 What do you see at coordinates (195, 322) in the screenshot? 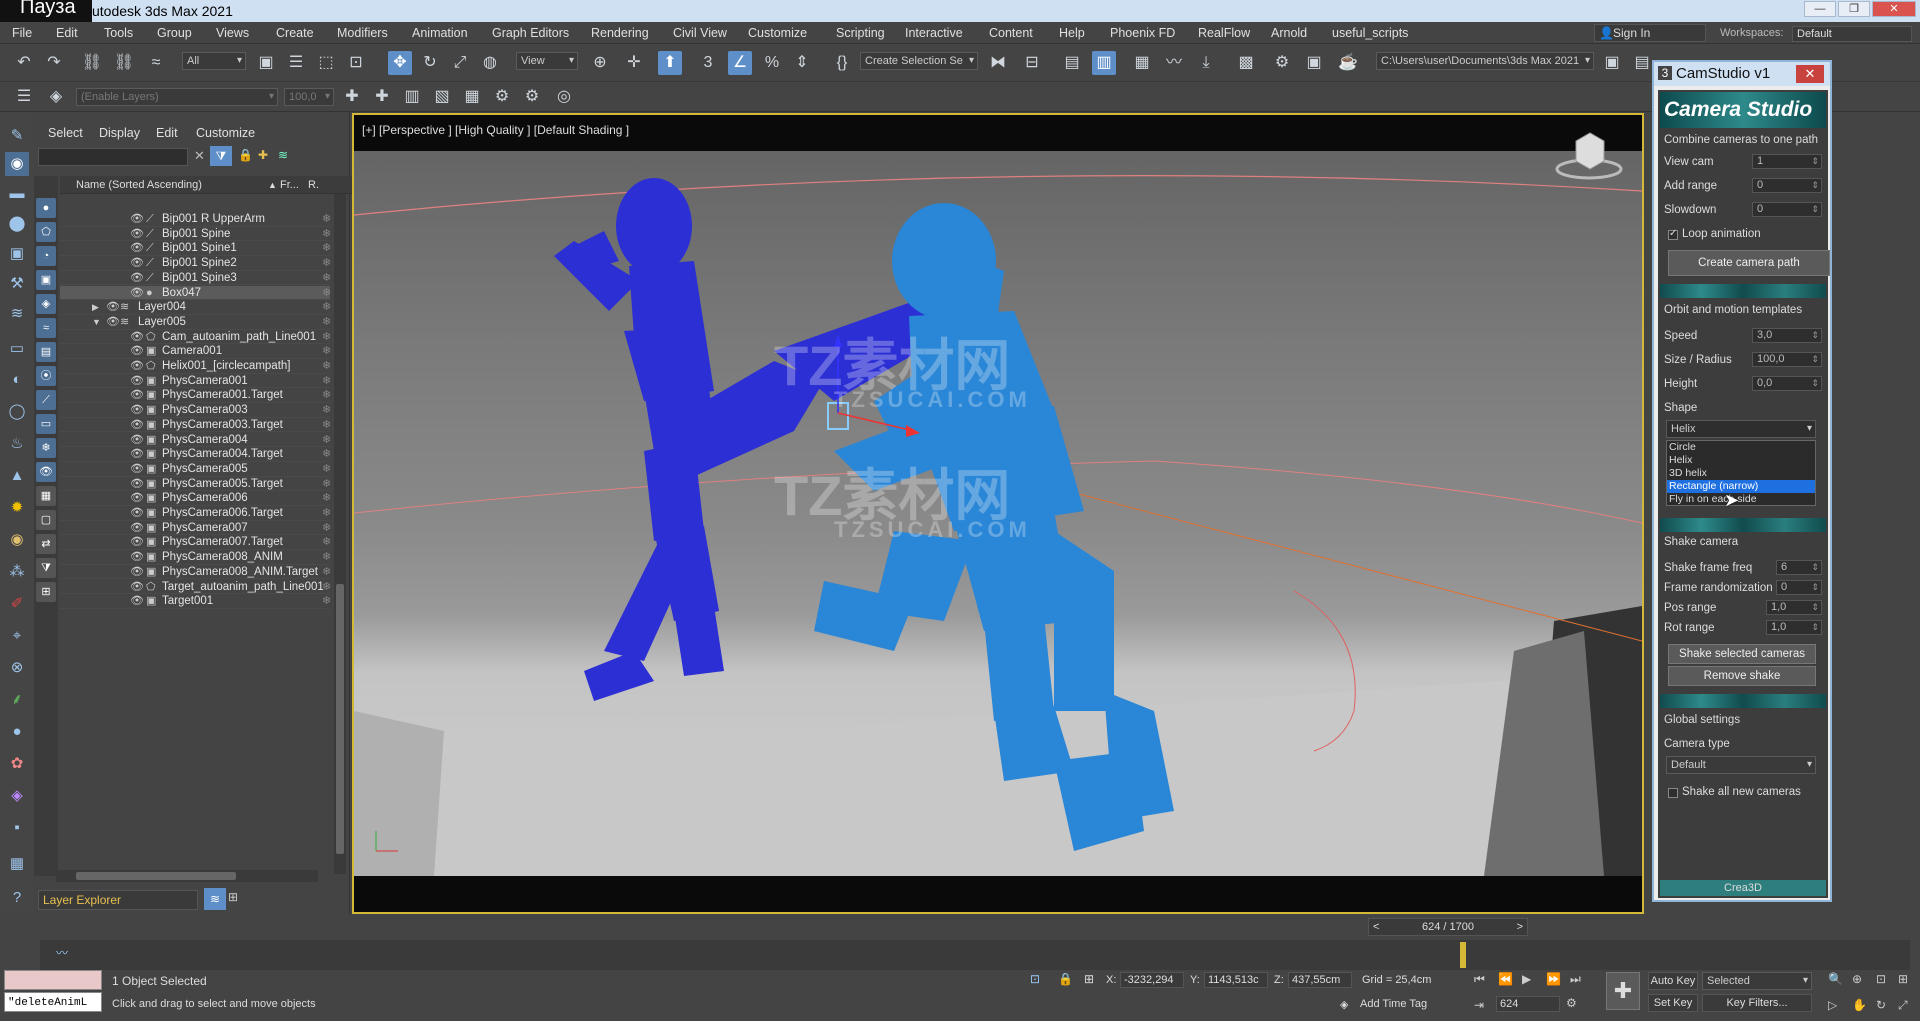
I see `layer-row: ▼ 👁 ≋ Layer005 ❄` at bounding box center [195, 322].